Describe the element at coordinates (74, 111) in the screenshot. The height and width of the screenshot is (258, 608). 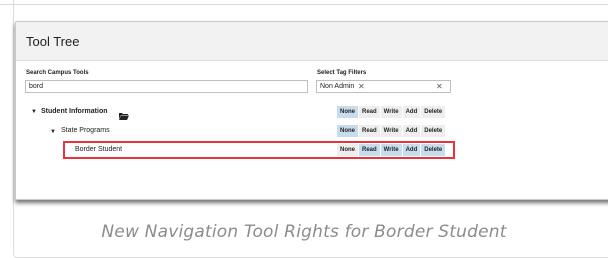
I see `tree-row-label: Student Information` at that location.